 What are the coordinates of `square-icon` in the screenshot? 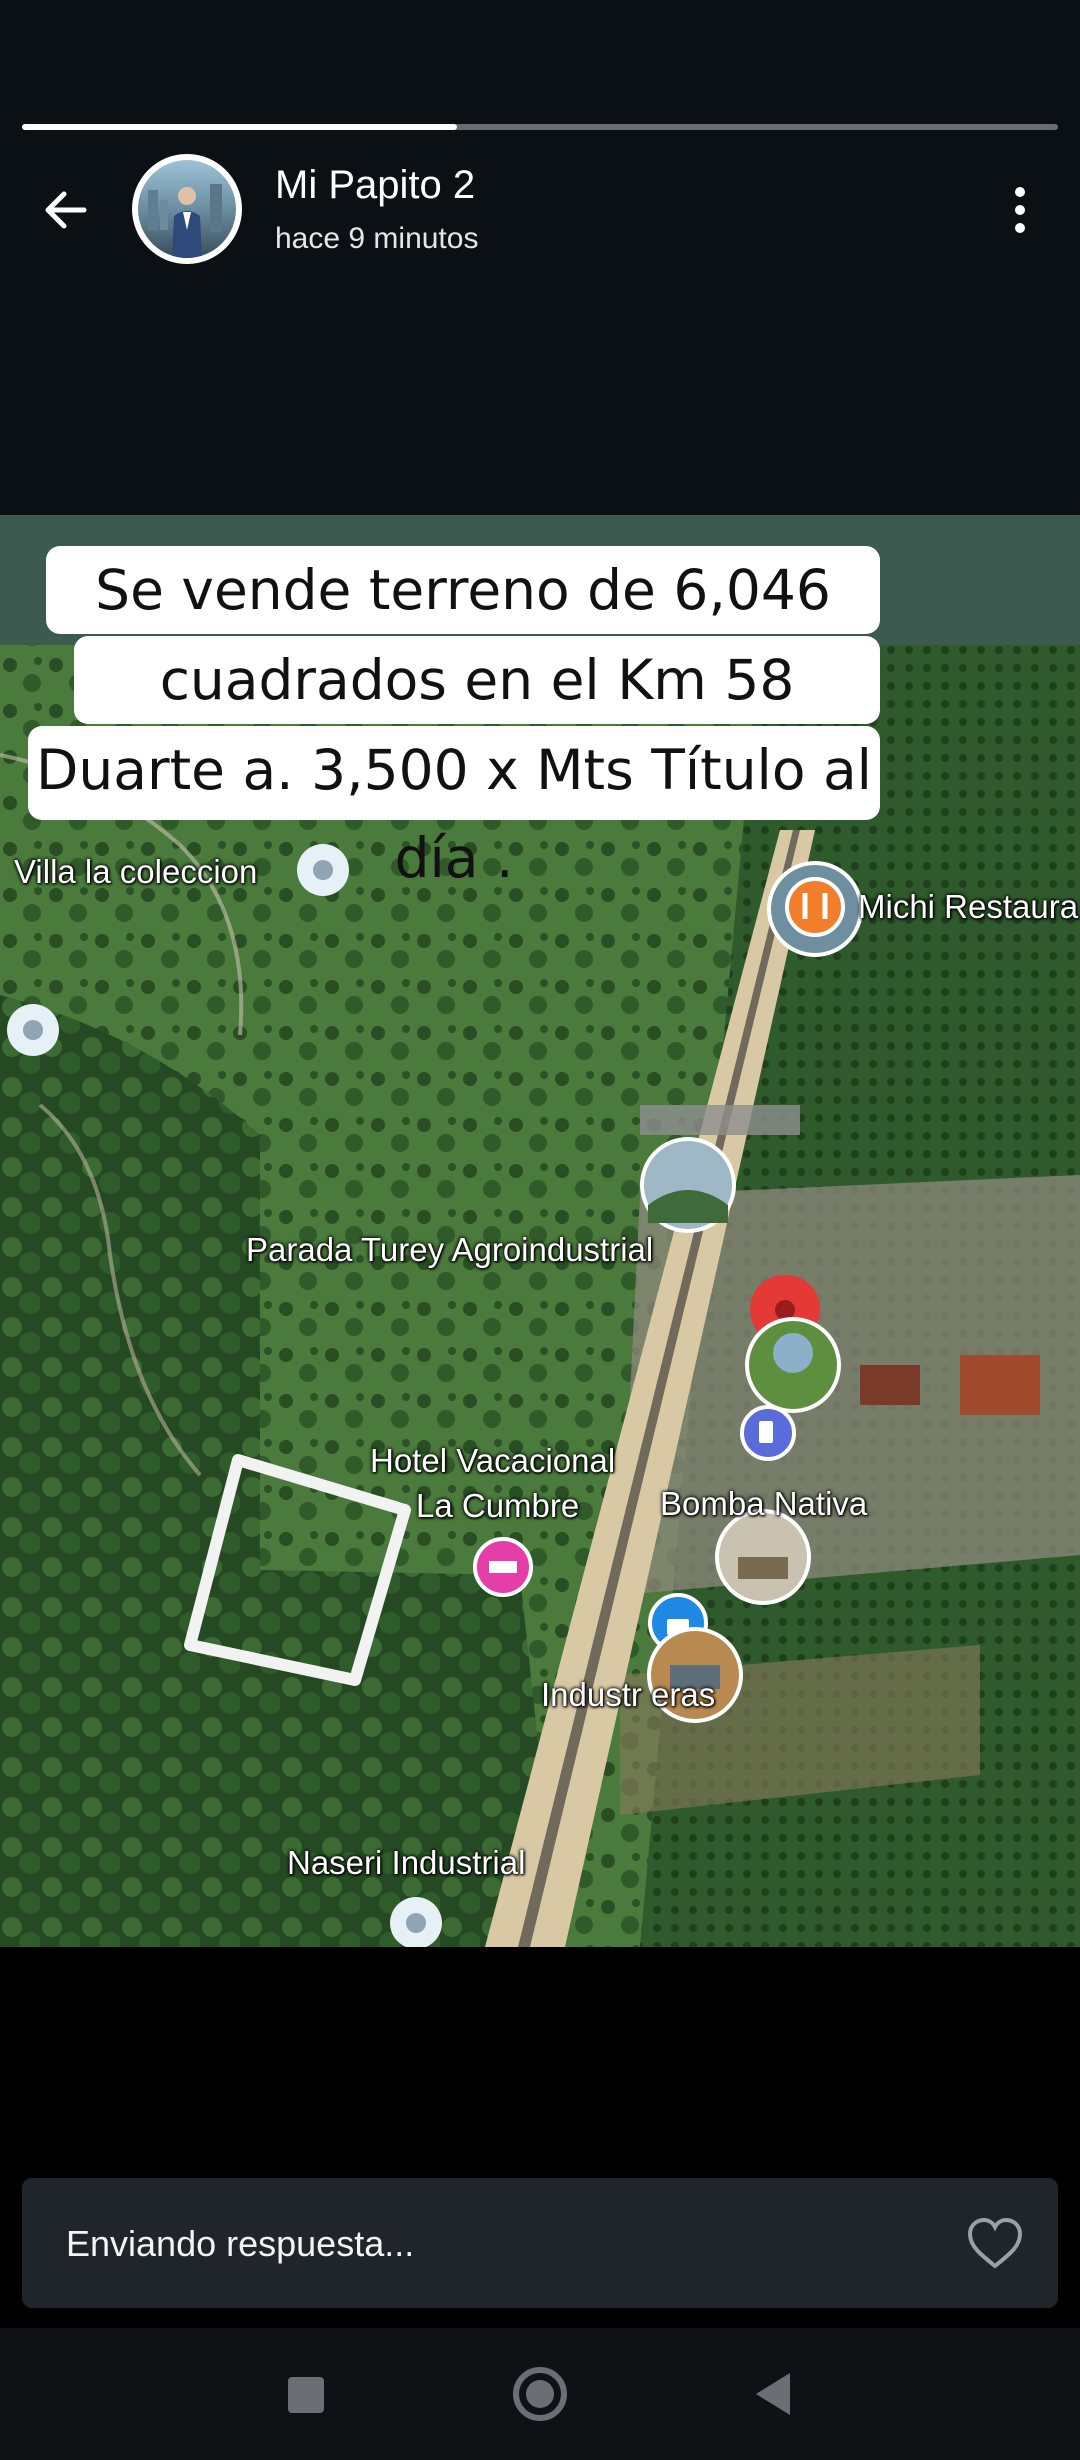 It's located at (305, 2394).